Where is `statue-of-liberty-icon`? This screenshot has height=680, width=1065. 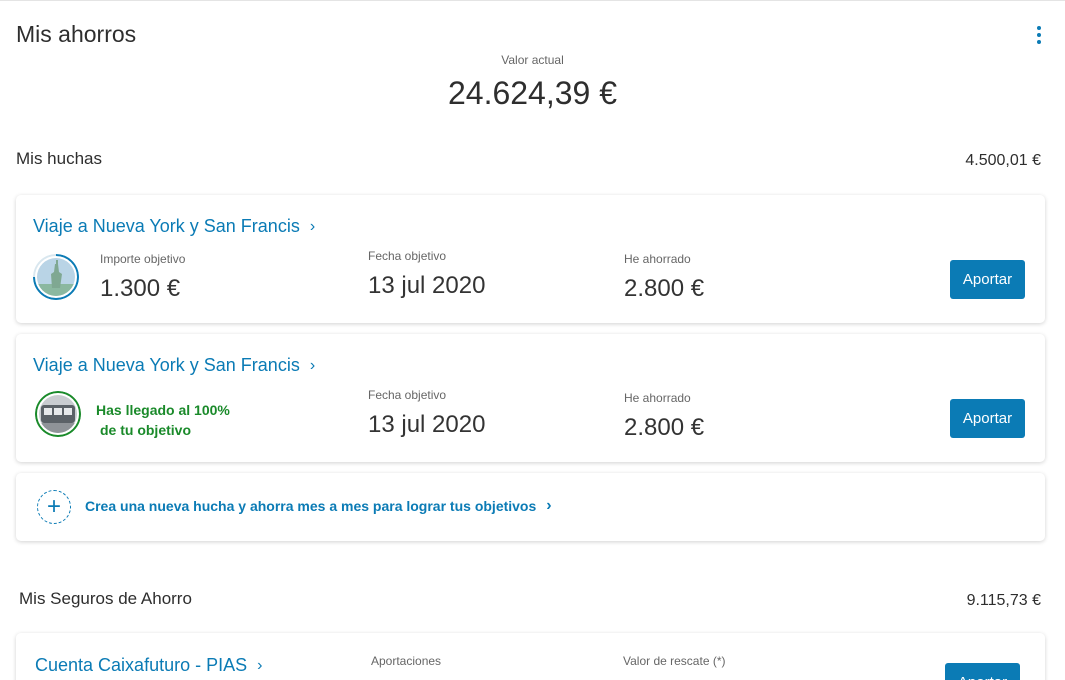 statue-of-liberty-icon is located at coordinates (56, 277).